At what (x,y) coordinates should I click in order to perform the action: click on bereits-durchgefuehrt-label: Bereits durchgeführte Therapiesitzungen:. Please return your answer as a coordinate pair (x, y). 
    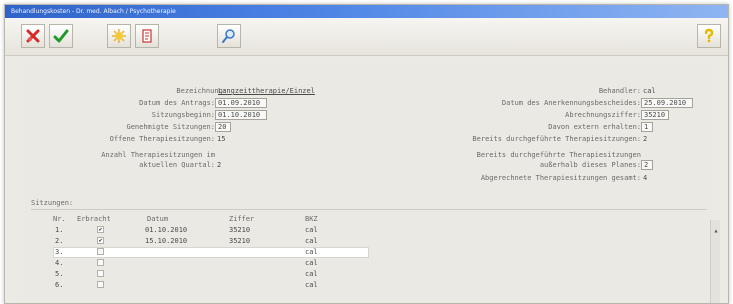
    Looking at the image, I should click on (556, 139).